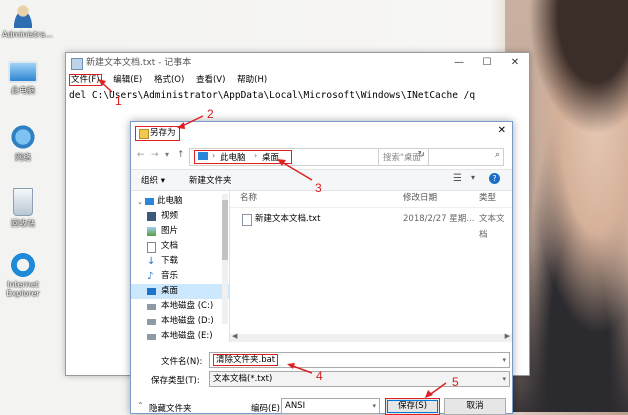 The image size is (628, 415). I want to click on annotation-label-4: 4, so click(319, 376).